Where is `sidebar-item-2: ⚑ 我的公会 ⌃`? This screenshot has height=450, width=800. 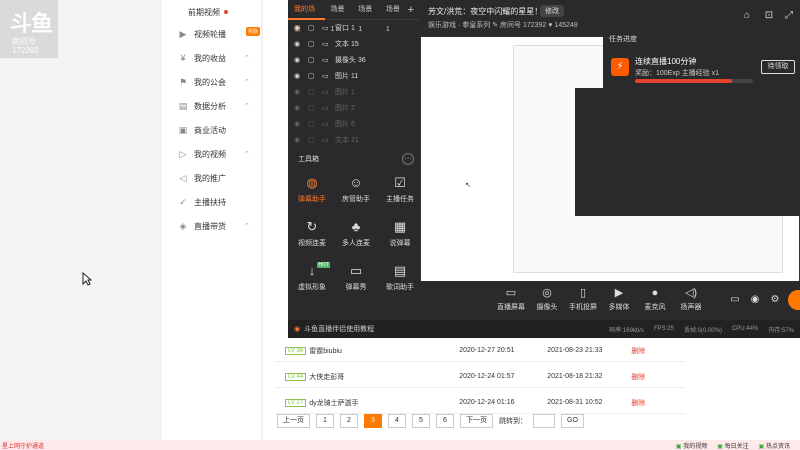
sidebar-item-2: ⚑ 我的公会 ⌃ is located at coordinates (212, 82).